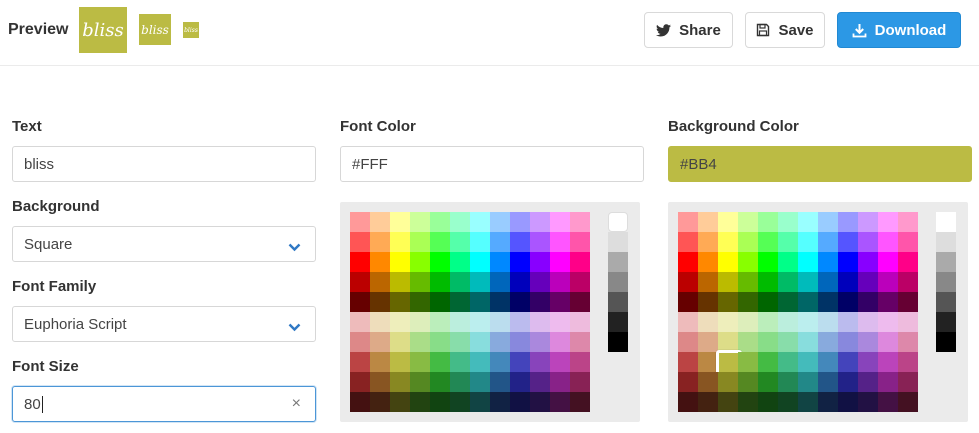 This screenshot has height=433, width=979. I want to click on save-button: Save, so click(785, 30).